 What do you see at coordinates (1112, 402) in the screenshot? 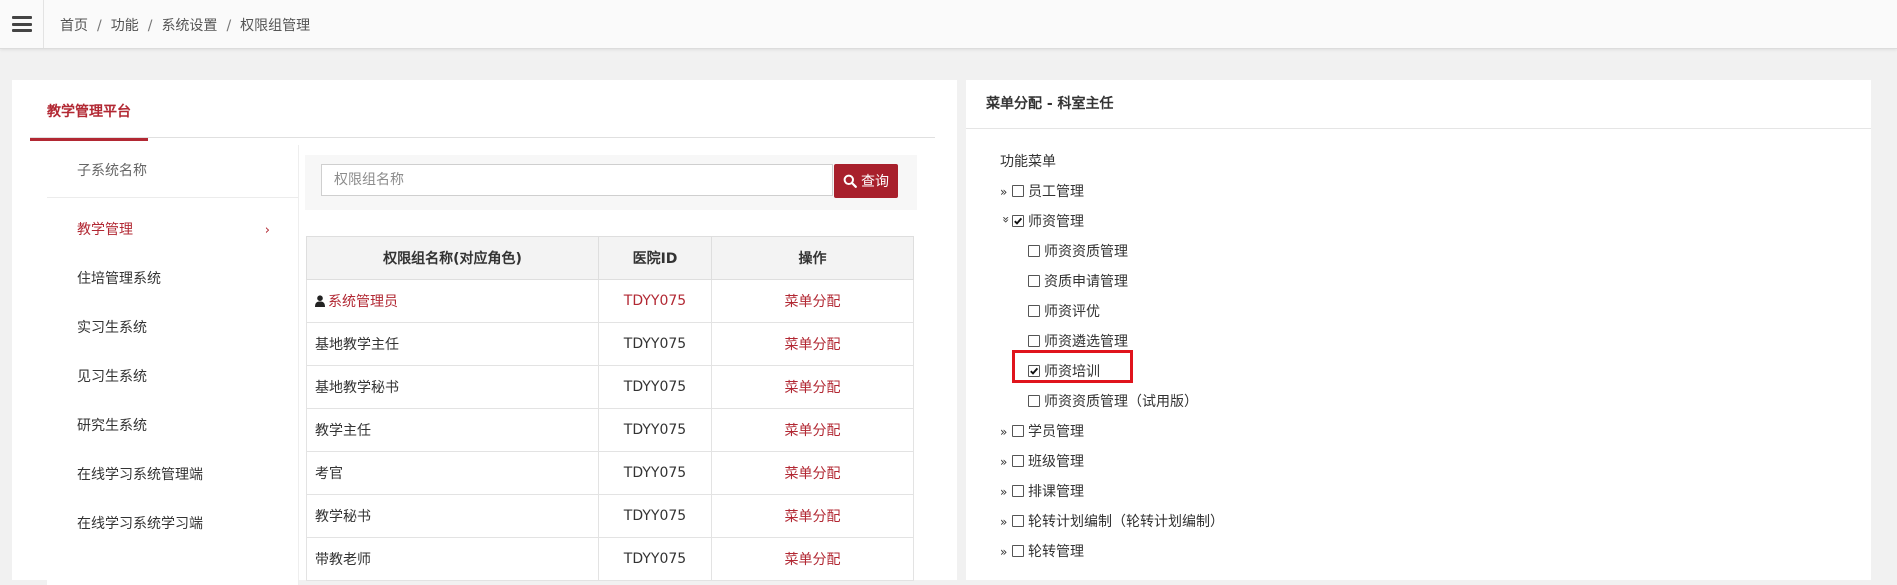
I see `menu-tree-node: 师资资质管理（试用版）` at bounding box center [1112, 402].